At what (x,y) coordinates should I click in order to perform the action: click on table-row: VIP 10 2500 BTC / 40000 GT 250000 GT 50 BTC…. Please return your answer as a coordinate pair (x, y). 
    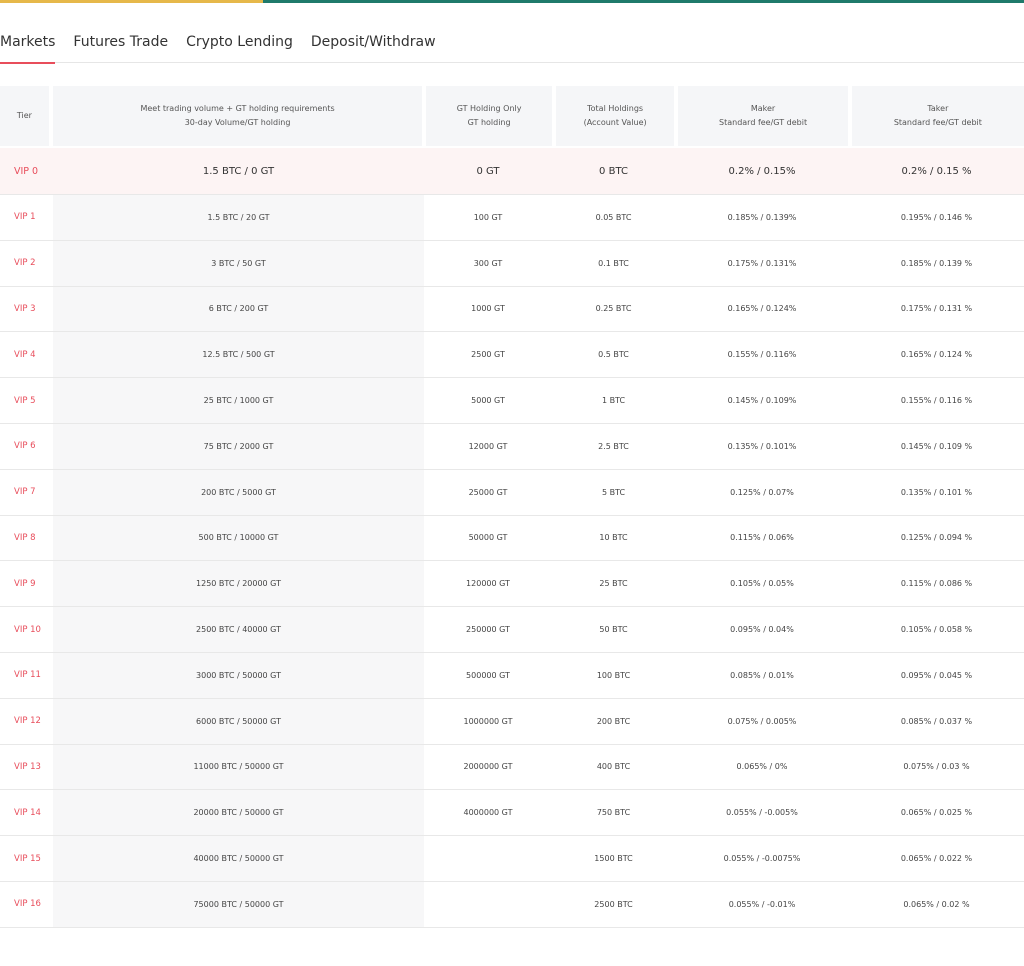
    Looking at the image, I should click on (512, 630).